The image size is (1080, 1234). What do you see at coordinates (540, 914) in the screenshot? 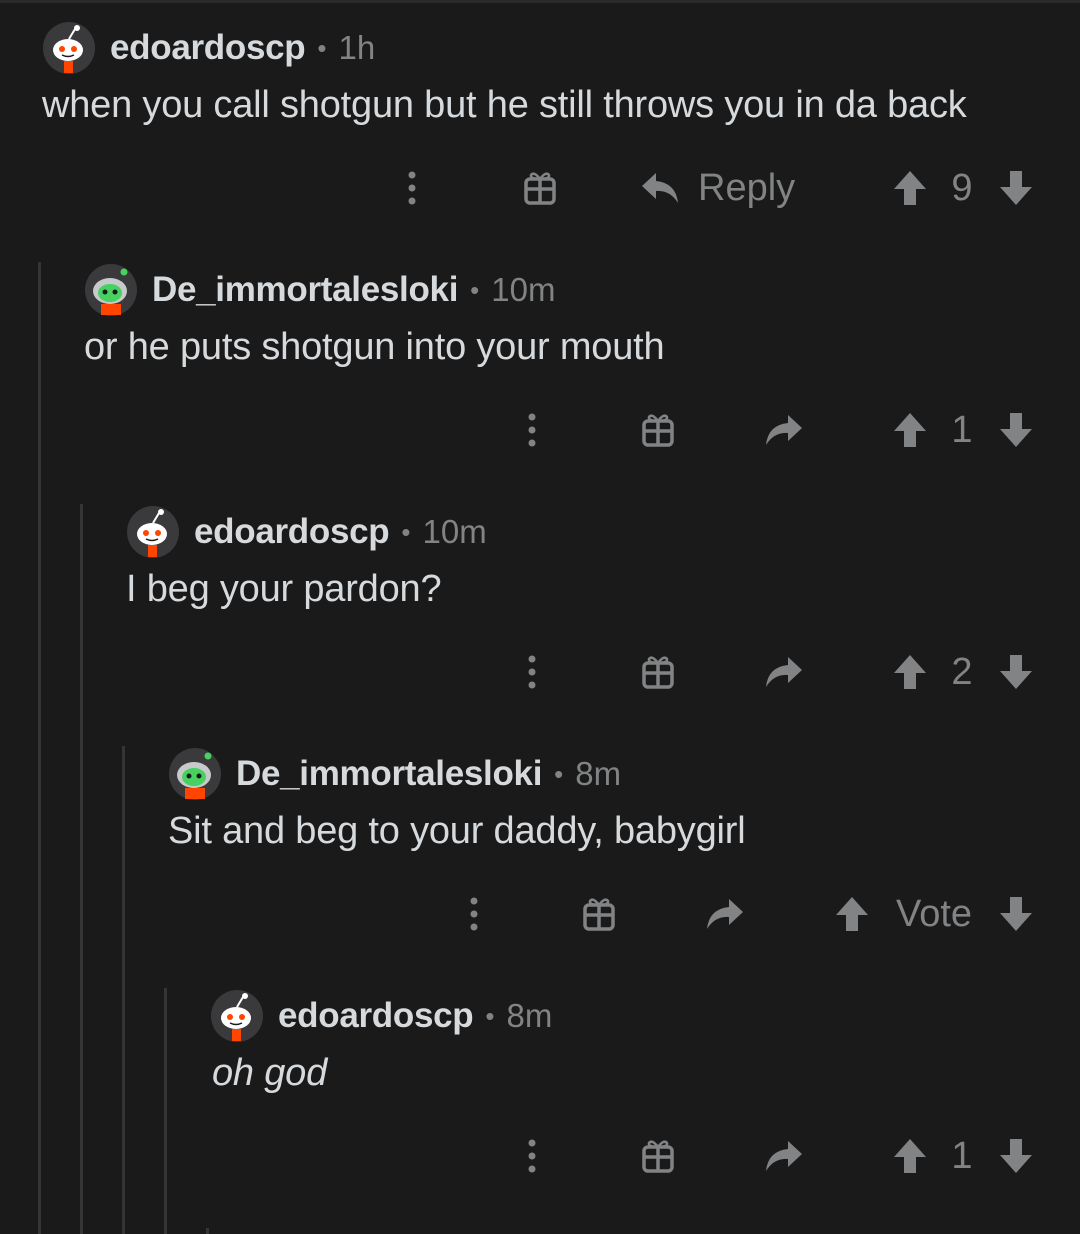
I see `comment-actions: Vote` at bounding box center [540, 914].